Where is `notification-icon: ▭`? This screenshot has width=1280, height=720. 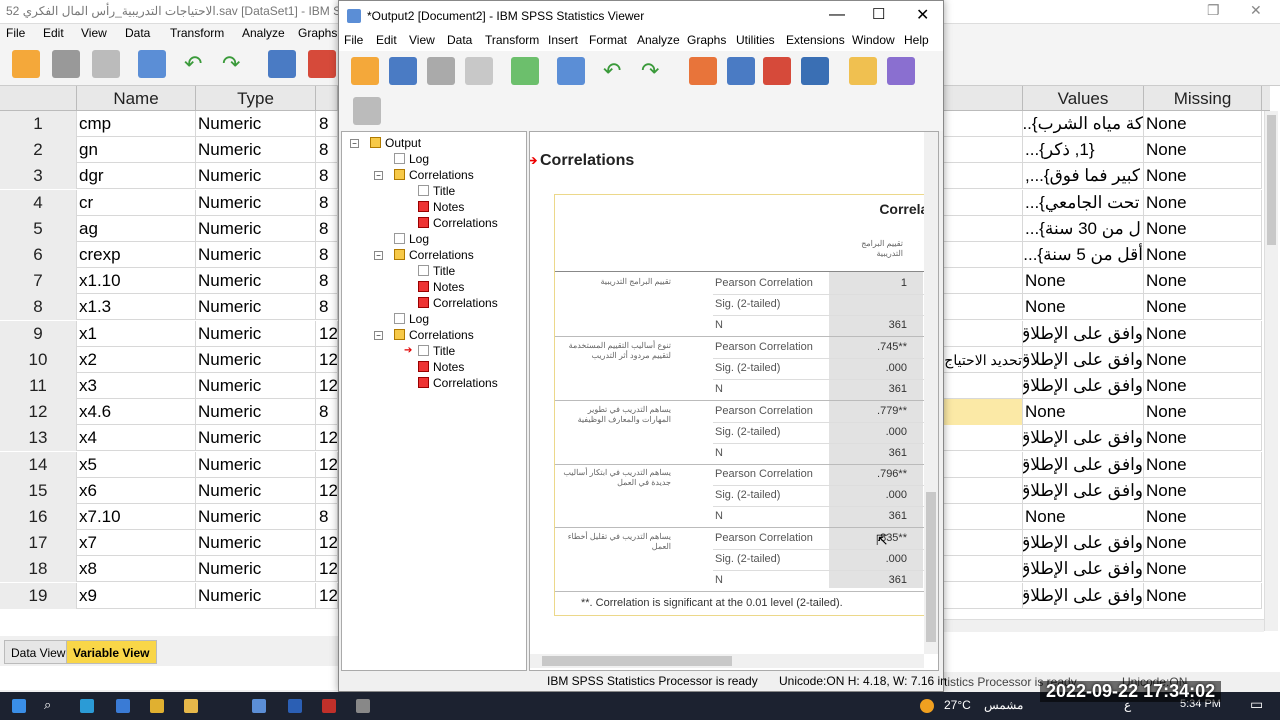 notification-icon: ▭ is located at coordinates (1256, 704).